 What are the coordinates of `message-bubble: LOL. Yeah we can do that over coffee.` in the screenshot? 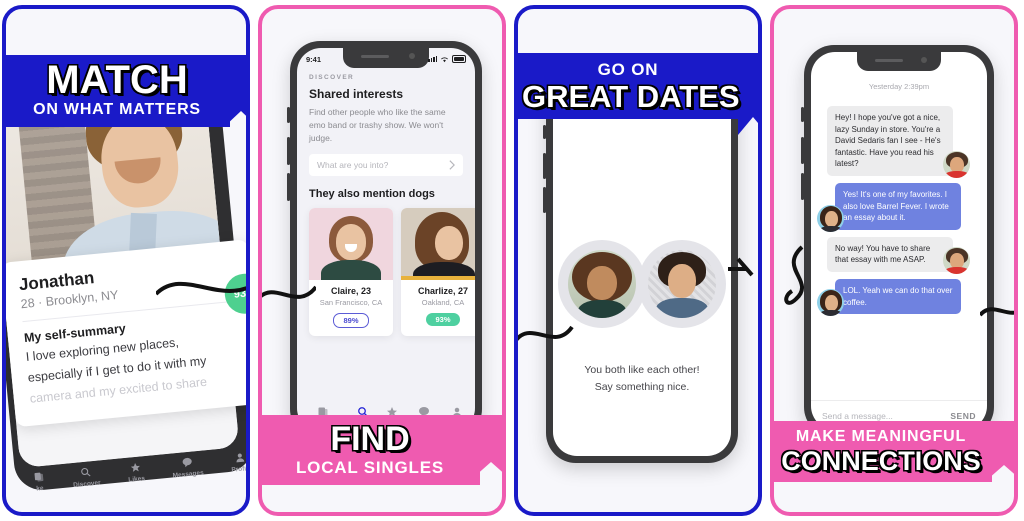 It's located at (898, 296).